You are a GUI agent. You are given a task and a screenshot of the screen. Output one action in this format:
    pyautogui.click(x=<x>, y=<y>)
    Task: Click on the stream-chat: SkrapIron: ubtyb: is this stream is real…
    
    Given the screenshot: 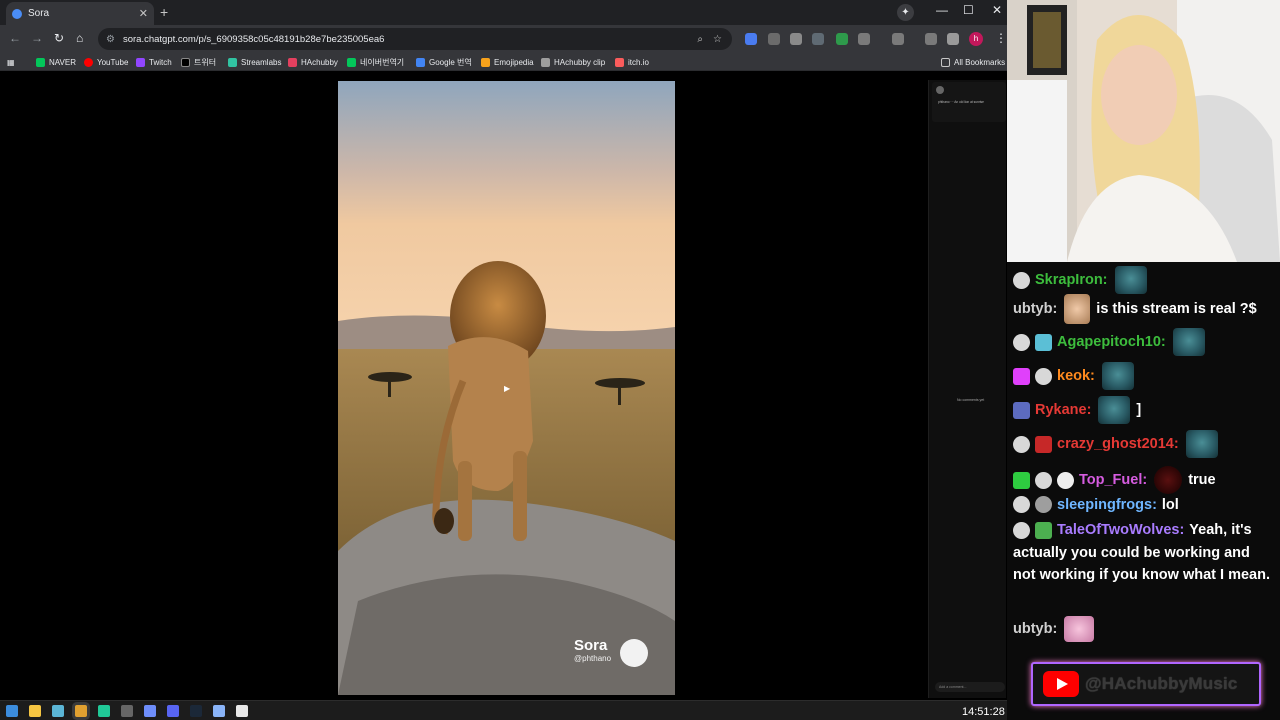 What is the action you would take?
    pyautogui.click(x=1143, y=461)
    